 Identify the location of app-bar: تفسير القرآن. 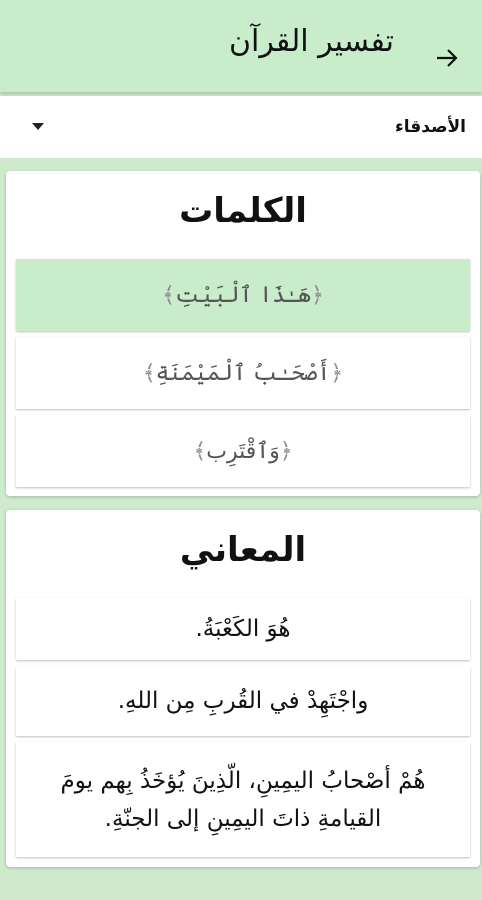
(241, 46).